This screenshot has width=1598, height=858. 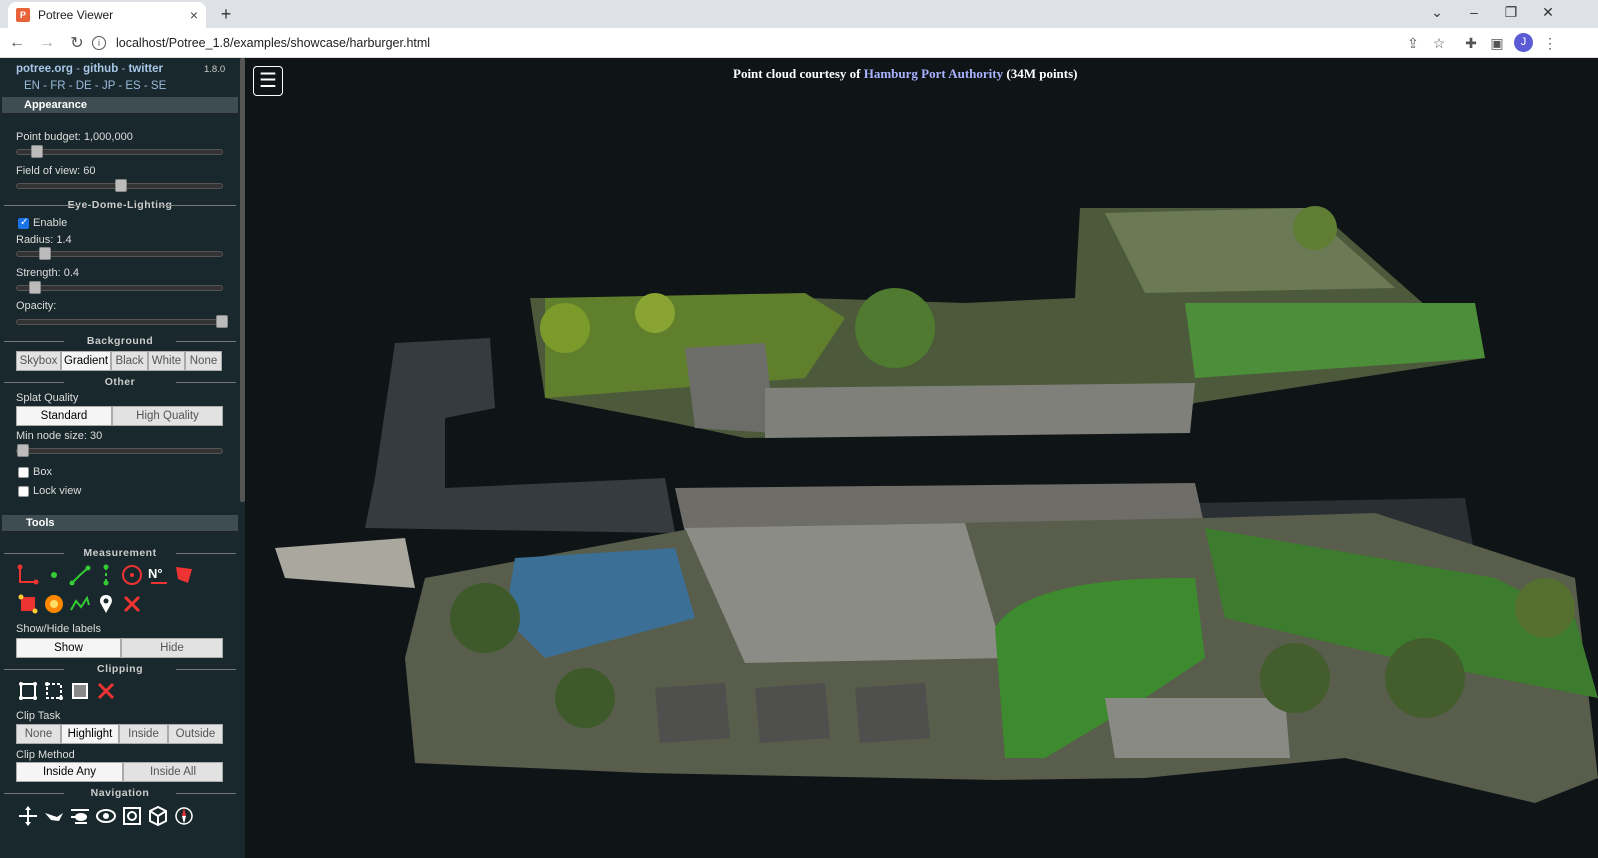 What do you see at coordinates (143, 734) in the screenshot?
I see `clip-task-inside-button: Inside` at bounding box center [143, 734].